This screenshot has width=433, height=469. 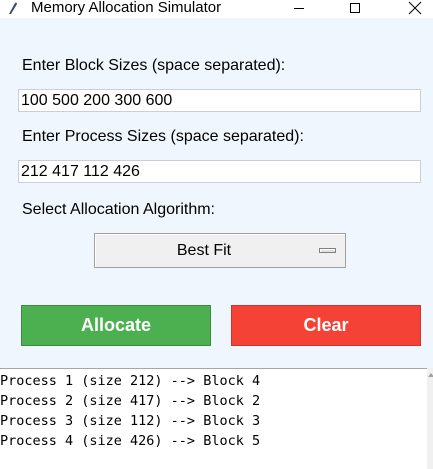 I want to click on feather-icon, so click(x=13, y=8).